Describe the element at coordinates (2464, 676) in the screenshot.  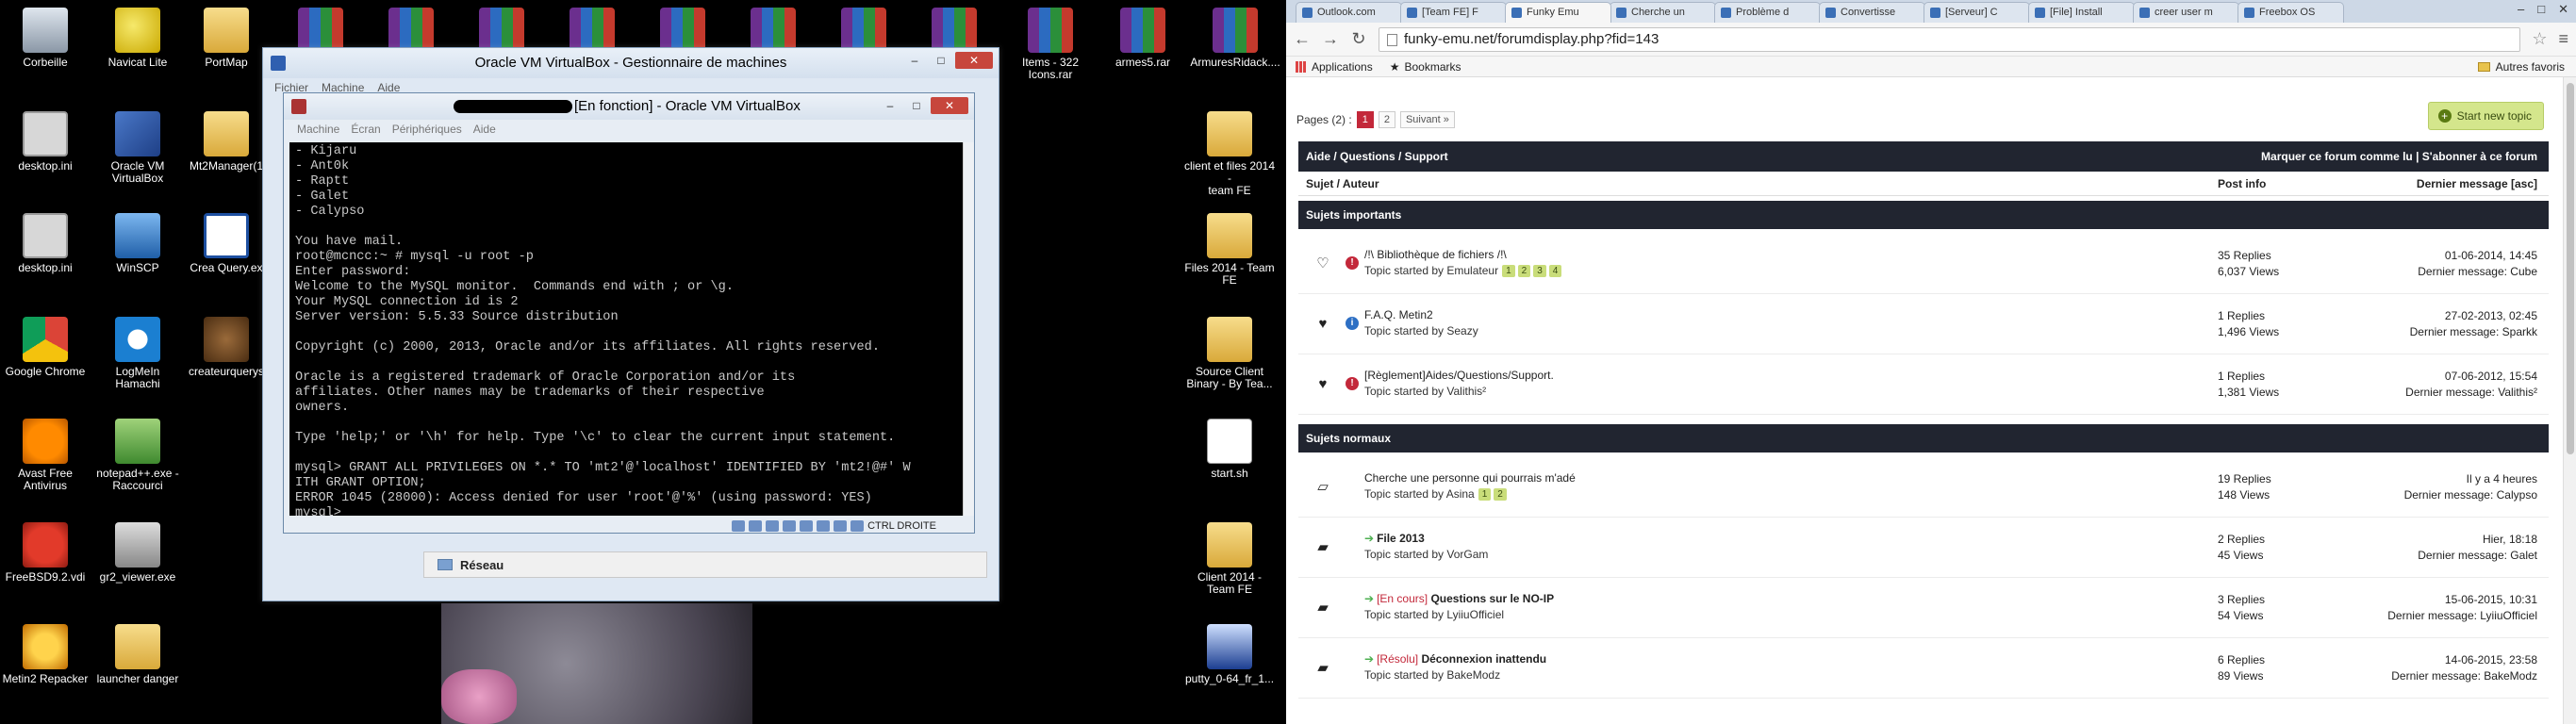
I see `last-message-author: Dernier message: BakeModz` at that location.